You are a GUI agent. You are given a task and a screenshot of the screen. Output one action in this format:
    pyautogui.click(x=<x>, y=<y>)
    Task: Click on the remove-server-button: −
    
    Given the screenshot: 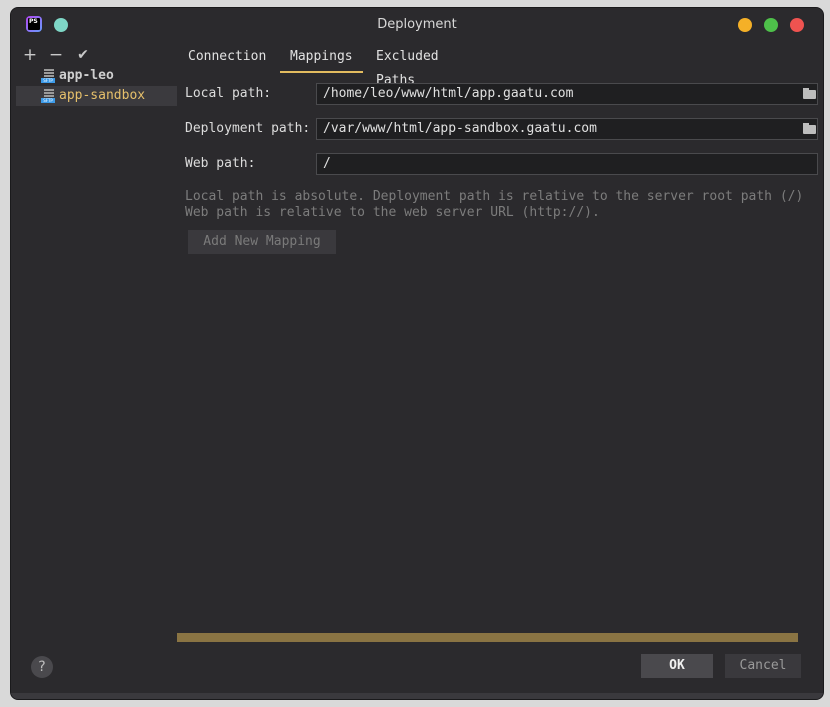 What is the action you would take?
    pyautogui.click(x=56, y=55)
    